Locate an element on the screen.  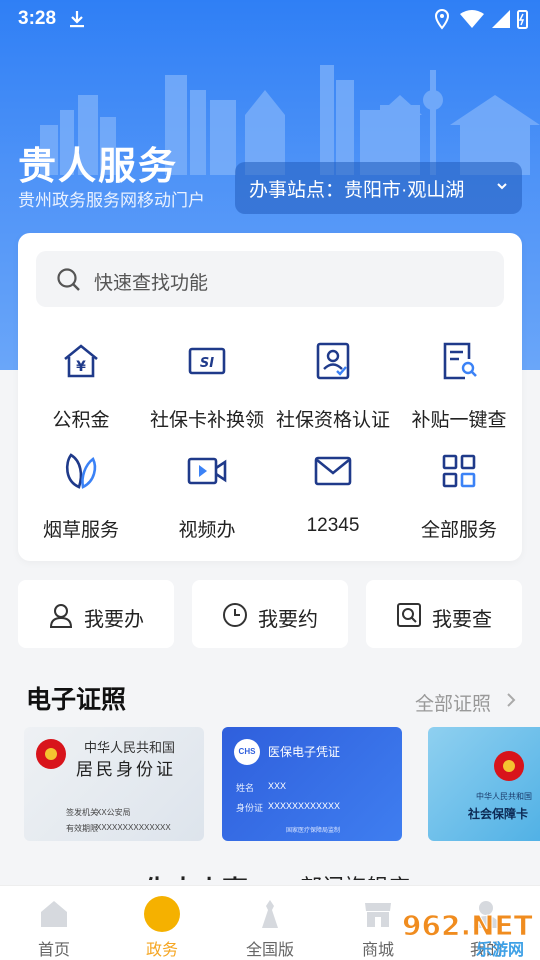
search-doc-icon is located at coordinates (409, 615).